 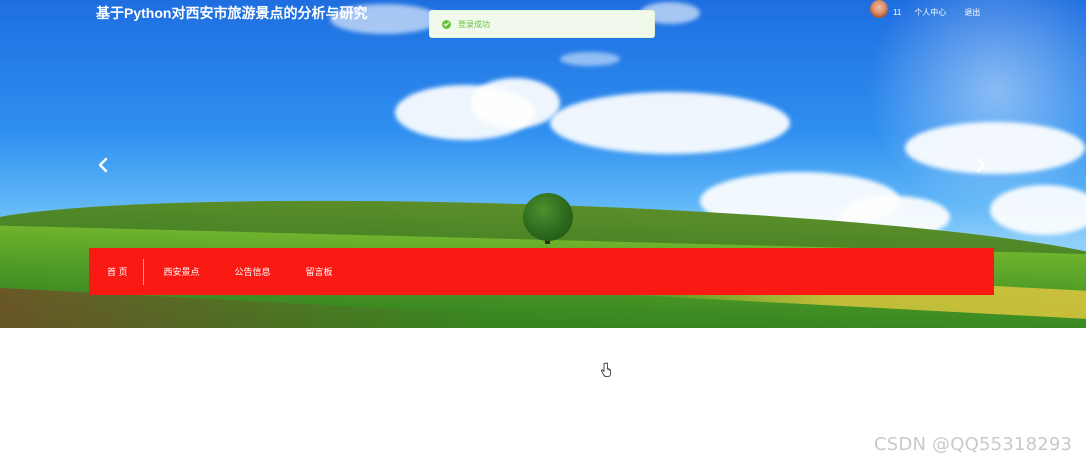 What do you see at coordinates (446, 24) in the screenshot?
I see `check-circle-icon` at bounding box center [446, 24].